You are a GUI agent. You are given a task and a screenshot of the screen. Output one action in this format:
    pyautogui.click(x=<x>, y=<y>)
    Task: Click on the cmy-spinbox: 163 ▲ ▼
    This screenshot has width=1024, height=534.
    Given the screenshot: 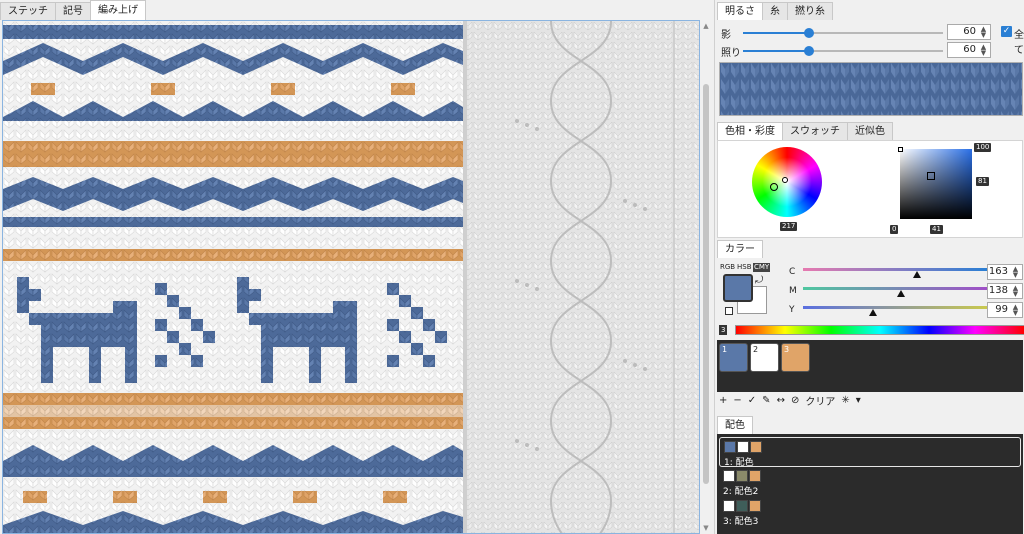 What is the action you would take?
    pyautogui.click(x=1005, y=272)
    